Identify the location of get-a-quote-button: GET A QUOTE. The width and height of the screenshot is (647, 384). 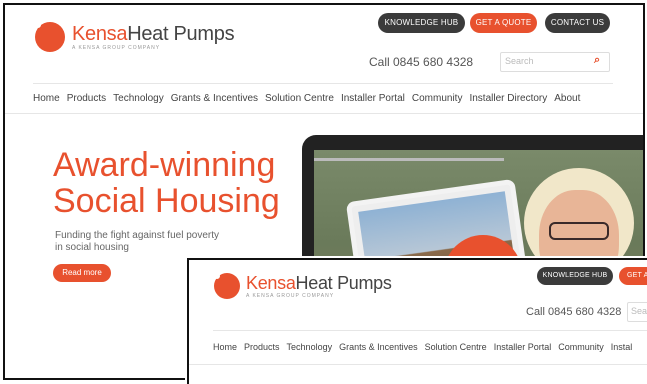
(503, 23).